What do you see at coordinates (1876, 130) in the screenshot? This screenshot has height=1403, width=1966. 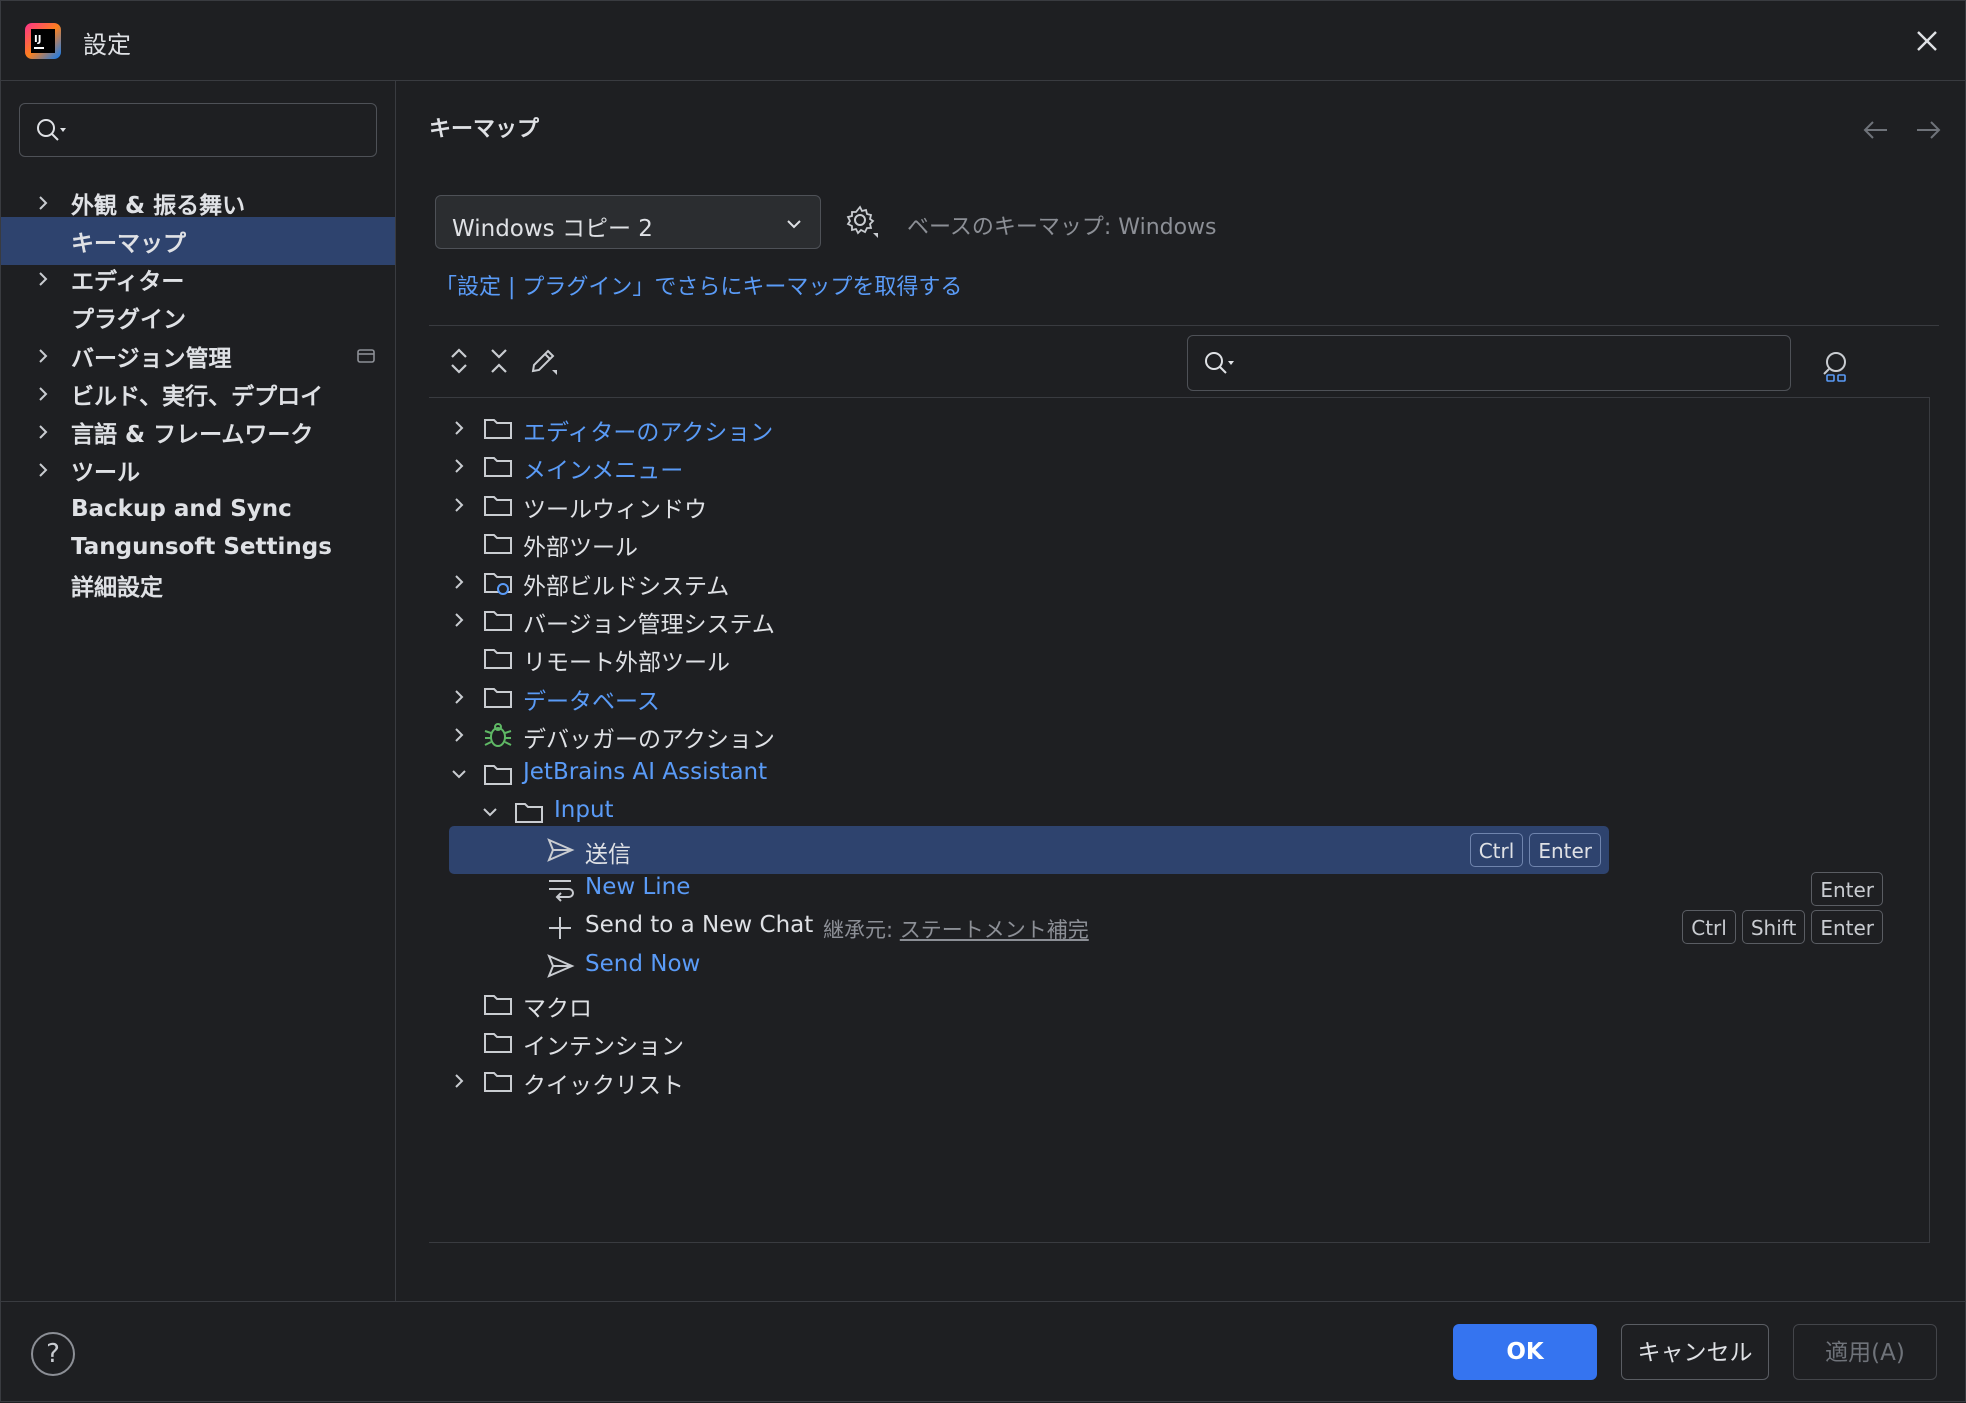 I see `back-arrow-icon` at bounding box center [1876, 130].